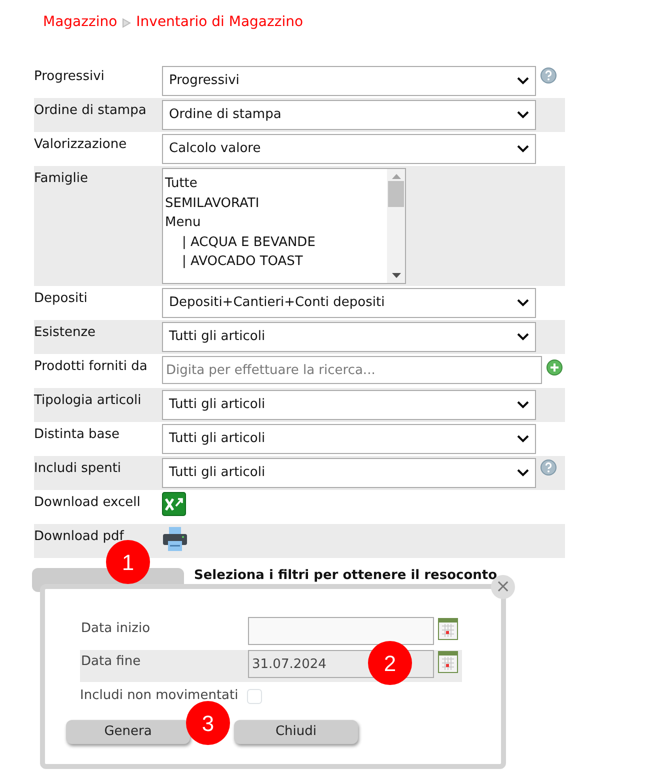 The width and height of the screenshot is (667, 784). I want to click on scroll-down-icon, so click(396, 276).